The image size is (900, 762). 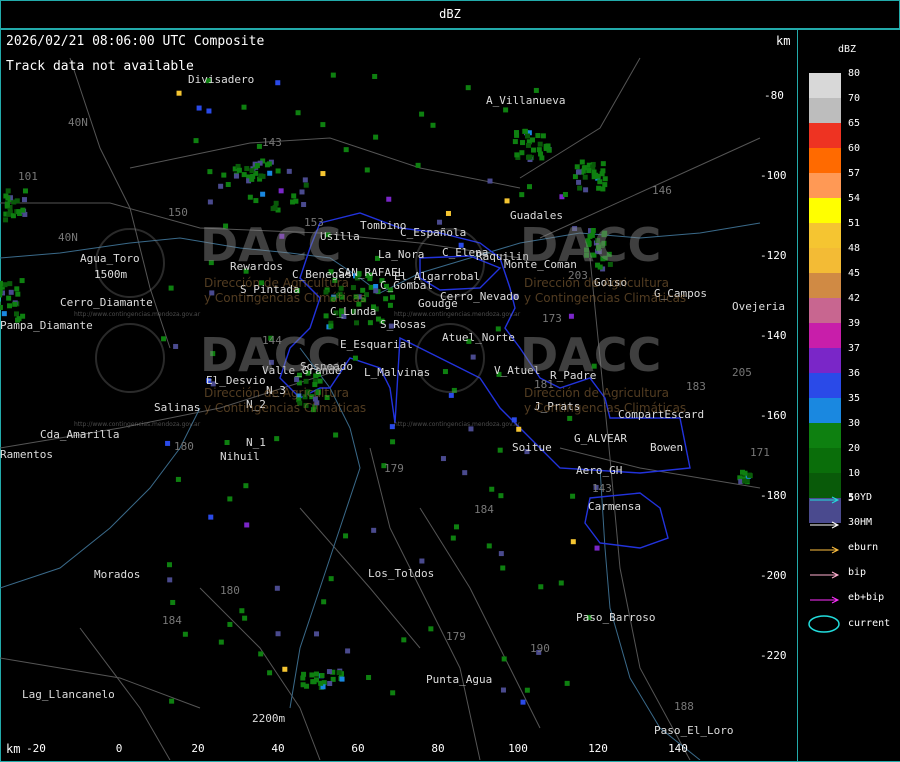 What do you see at coordinates (119, 748) in the screenshot?
I see `x-tick-label: 0` at bounding box center [119, 748].